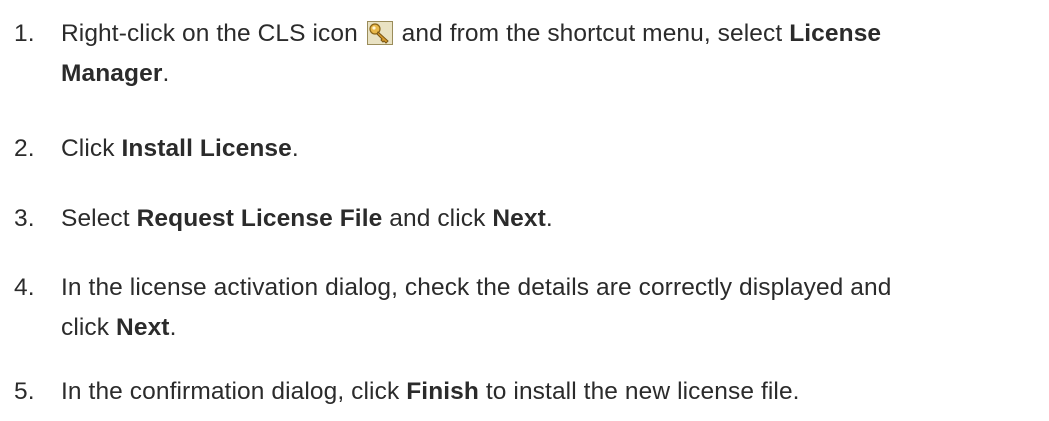  I want to click on step-text: Click Install License., so click(548, 149).